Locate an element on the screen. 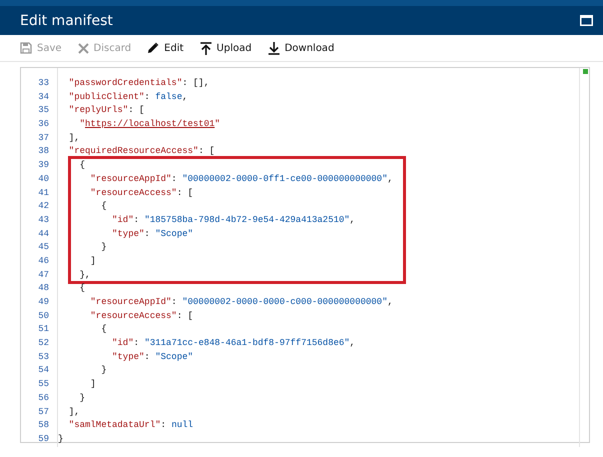 This screenshot has height=457, width=603. maximize-icon is located at coordinates (586, 20).